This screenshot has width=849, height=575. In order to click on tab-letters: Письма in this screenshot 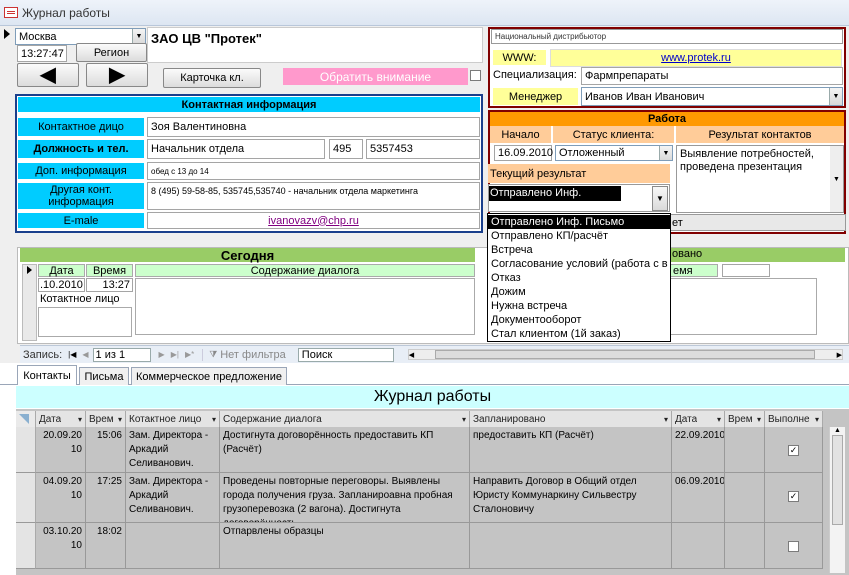, I will do `click(104, 376)`.